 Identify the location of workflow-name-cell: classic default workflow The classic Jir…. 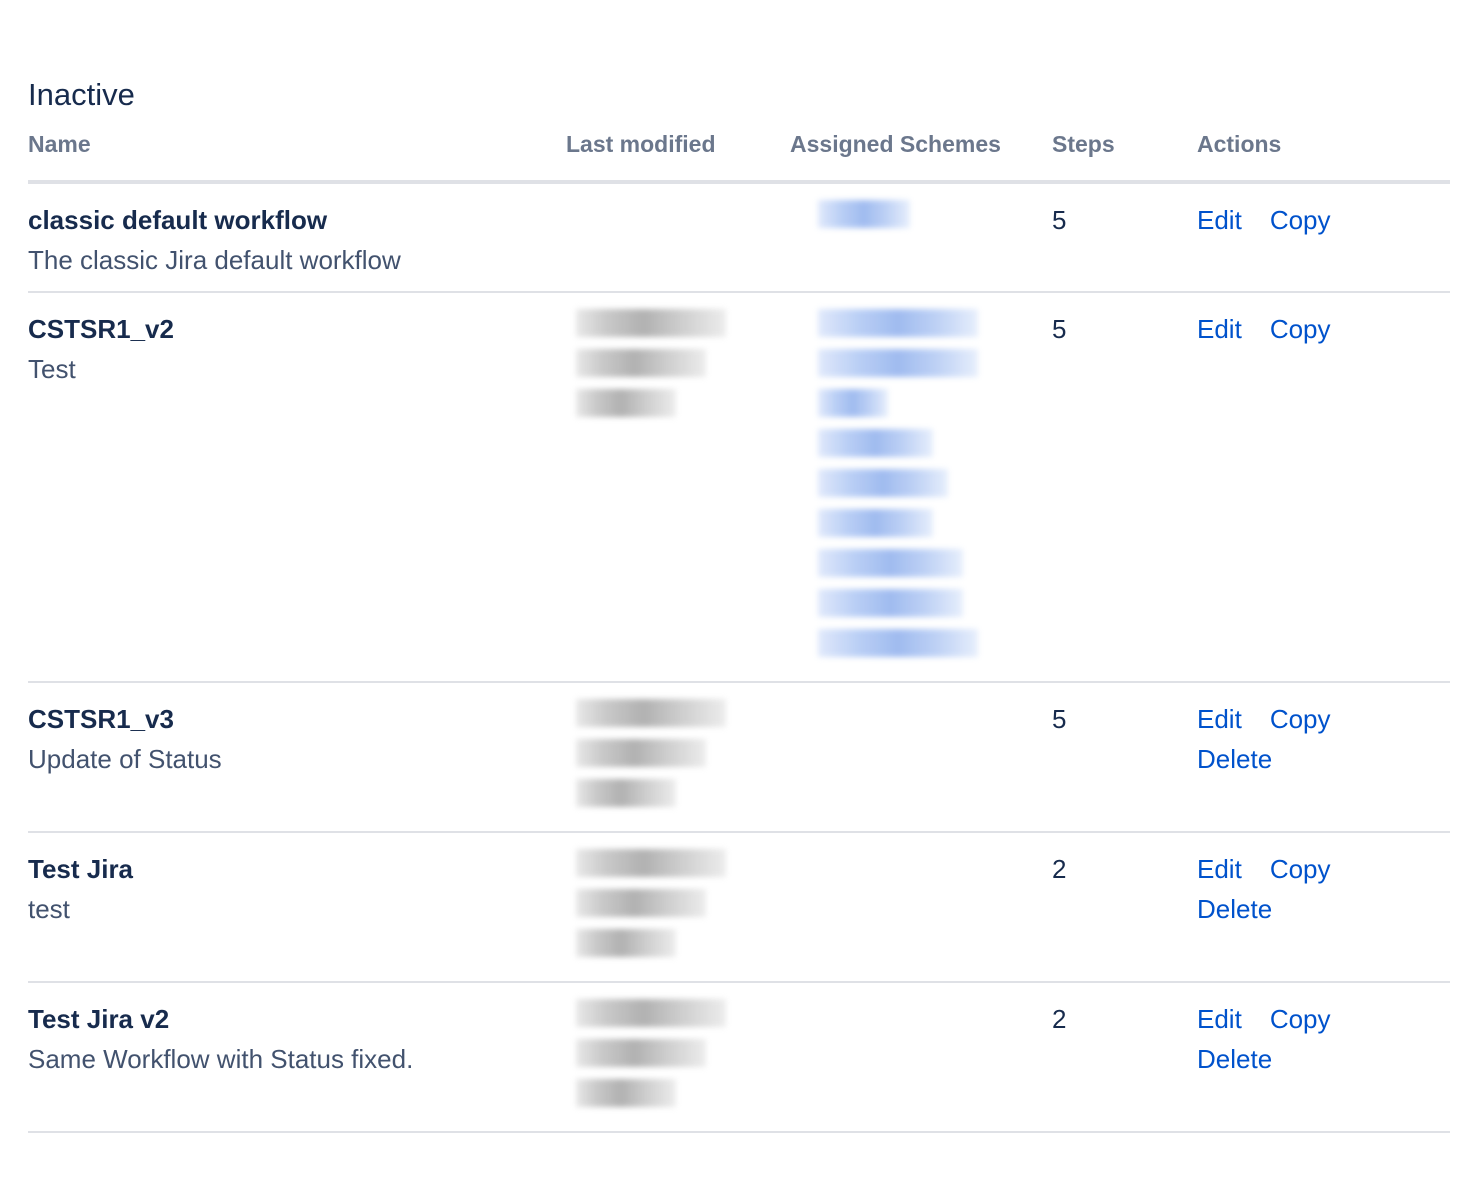
(297, 237).